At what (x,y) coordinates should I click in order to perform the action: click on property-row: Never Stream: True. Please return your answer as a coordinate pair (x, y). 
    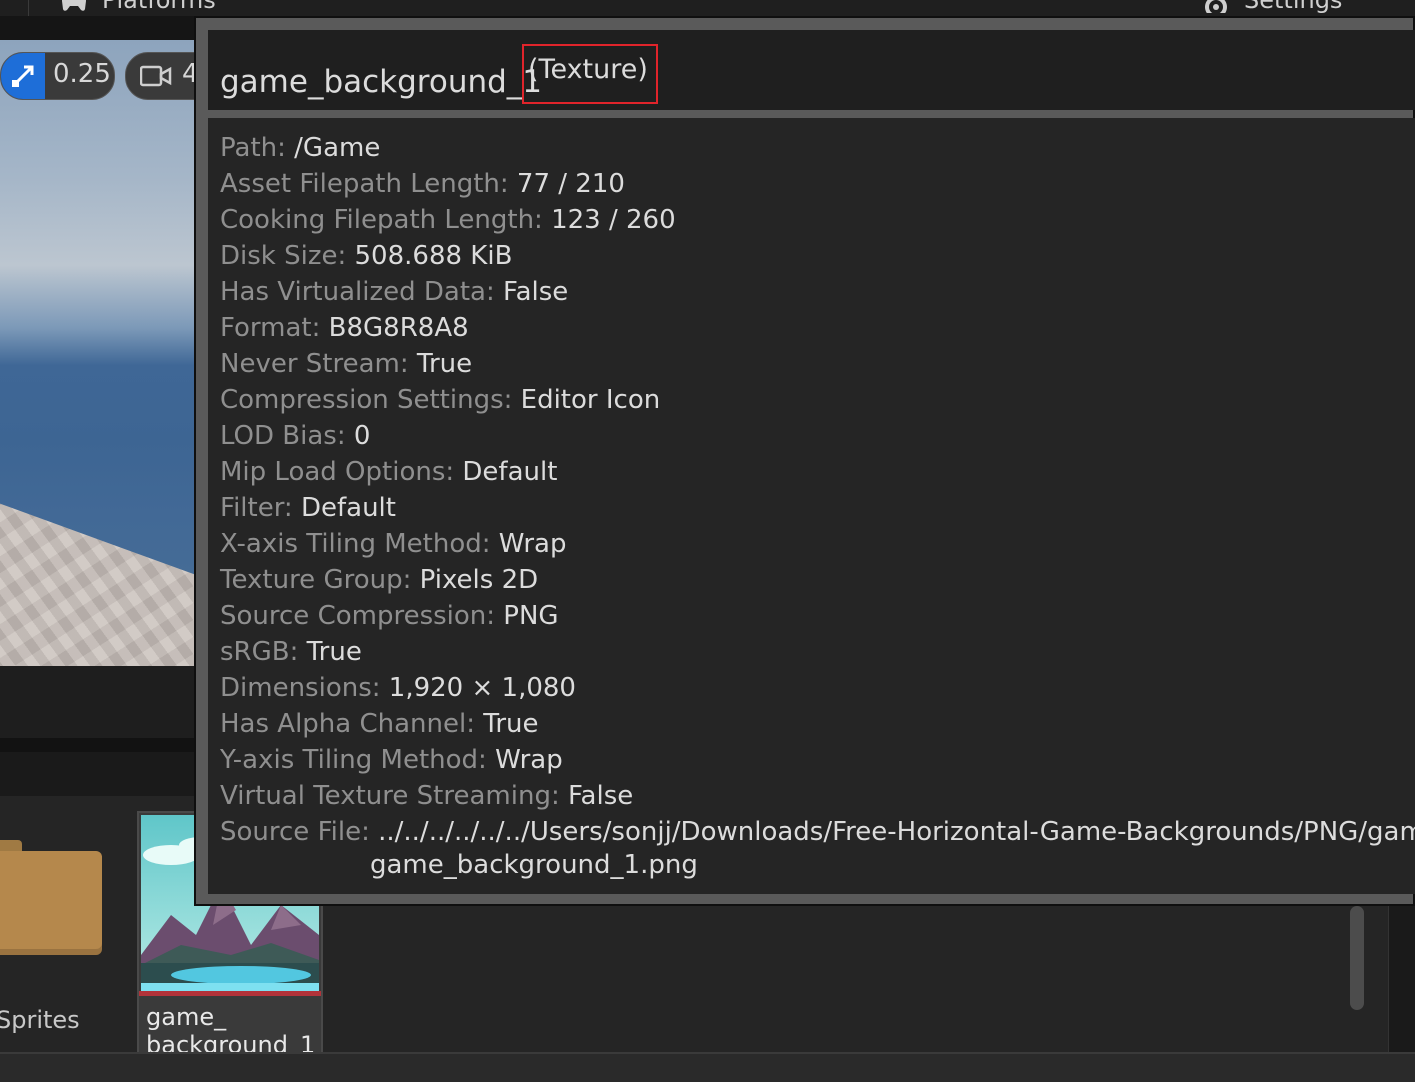
    Looking at the image, I should click on (346, 364).